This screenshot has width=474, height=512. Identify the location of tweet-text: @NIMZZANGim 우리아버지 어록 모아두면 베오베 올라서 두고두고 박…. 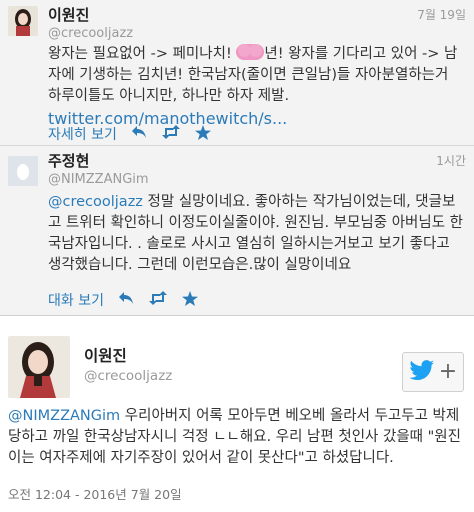
(237, 437).